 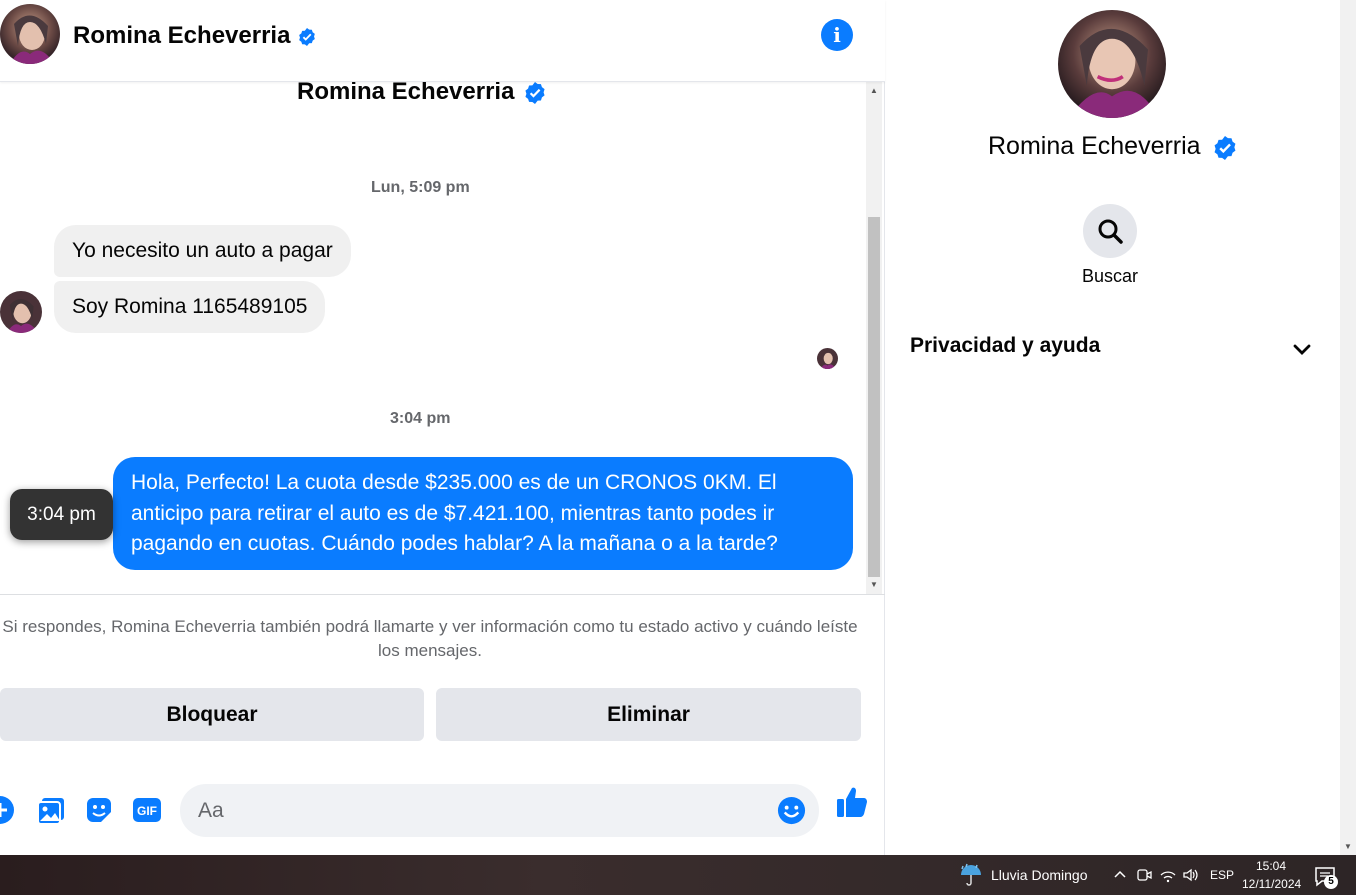 I want to click on message-scrollbar: ▲ ▼, so click(x=874, y=338).